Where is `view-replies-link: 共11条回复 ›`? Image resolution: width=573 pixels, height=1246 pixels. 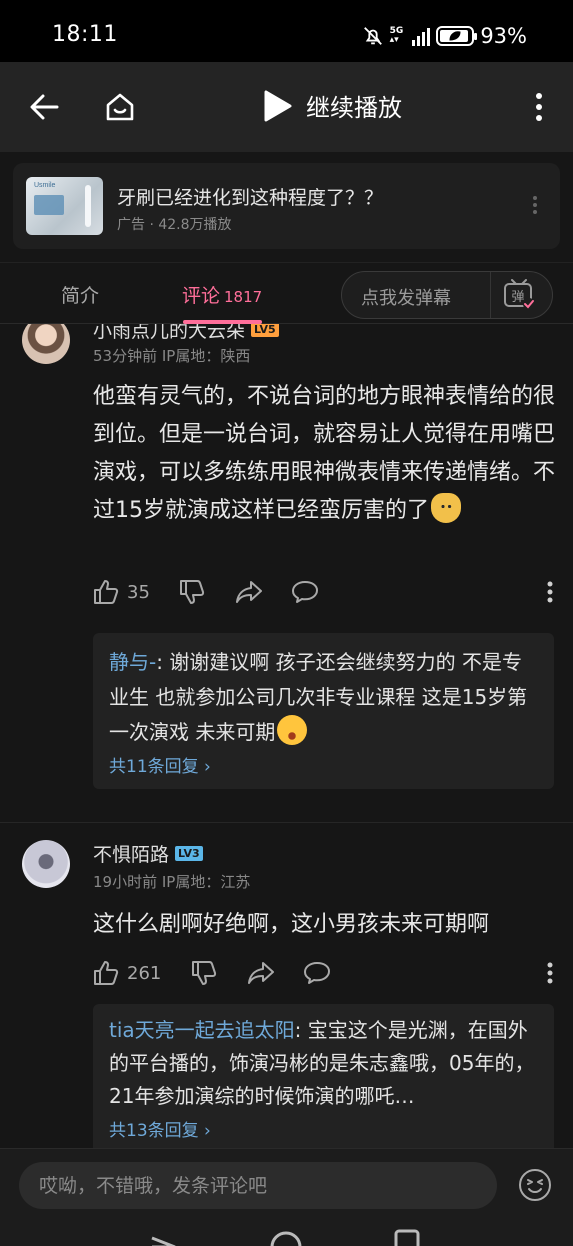 view-replies-link: 共11条回复 › is located at coordinates (323, 764).